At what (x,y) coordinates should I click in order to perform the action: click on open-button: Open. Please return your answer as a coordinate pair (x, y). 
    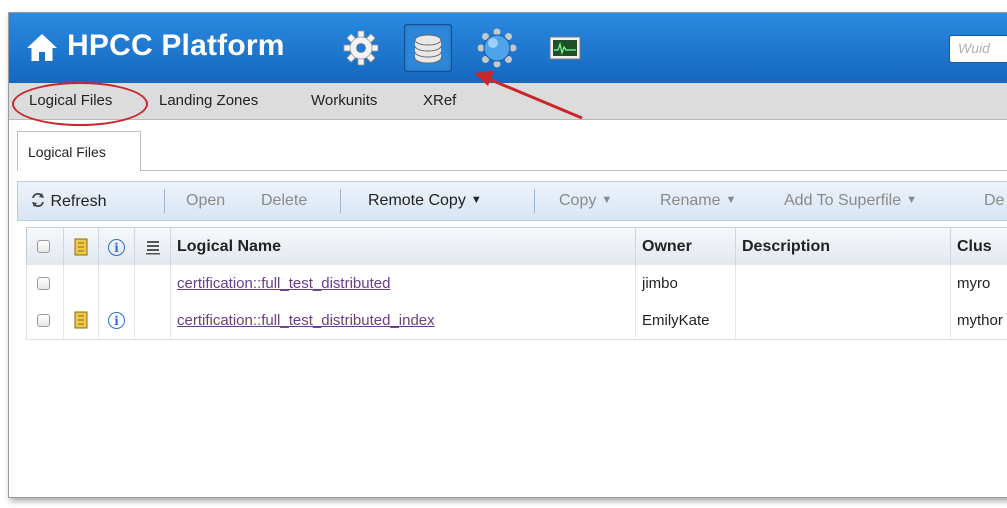
    Looking at the image, I should click on (205, 201).